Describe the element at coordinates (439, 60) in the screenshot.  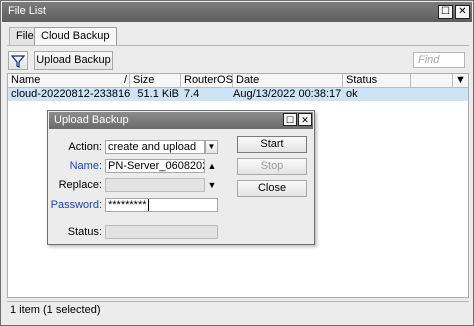
I see `find-input: Find` at that location.